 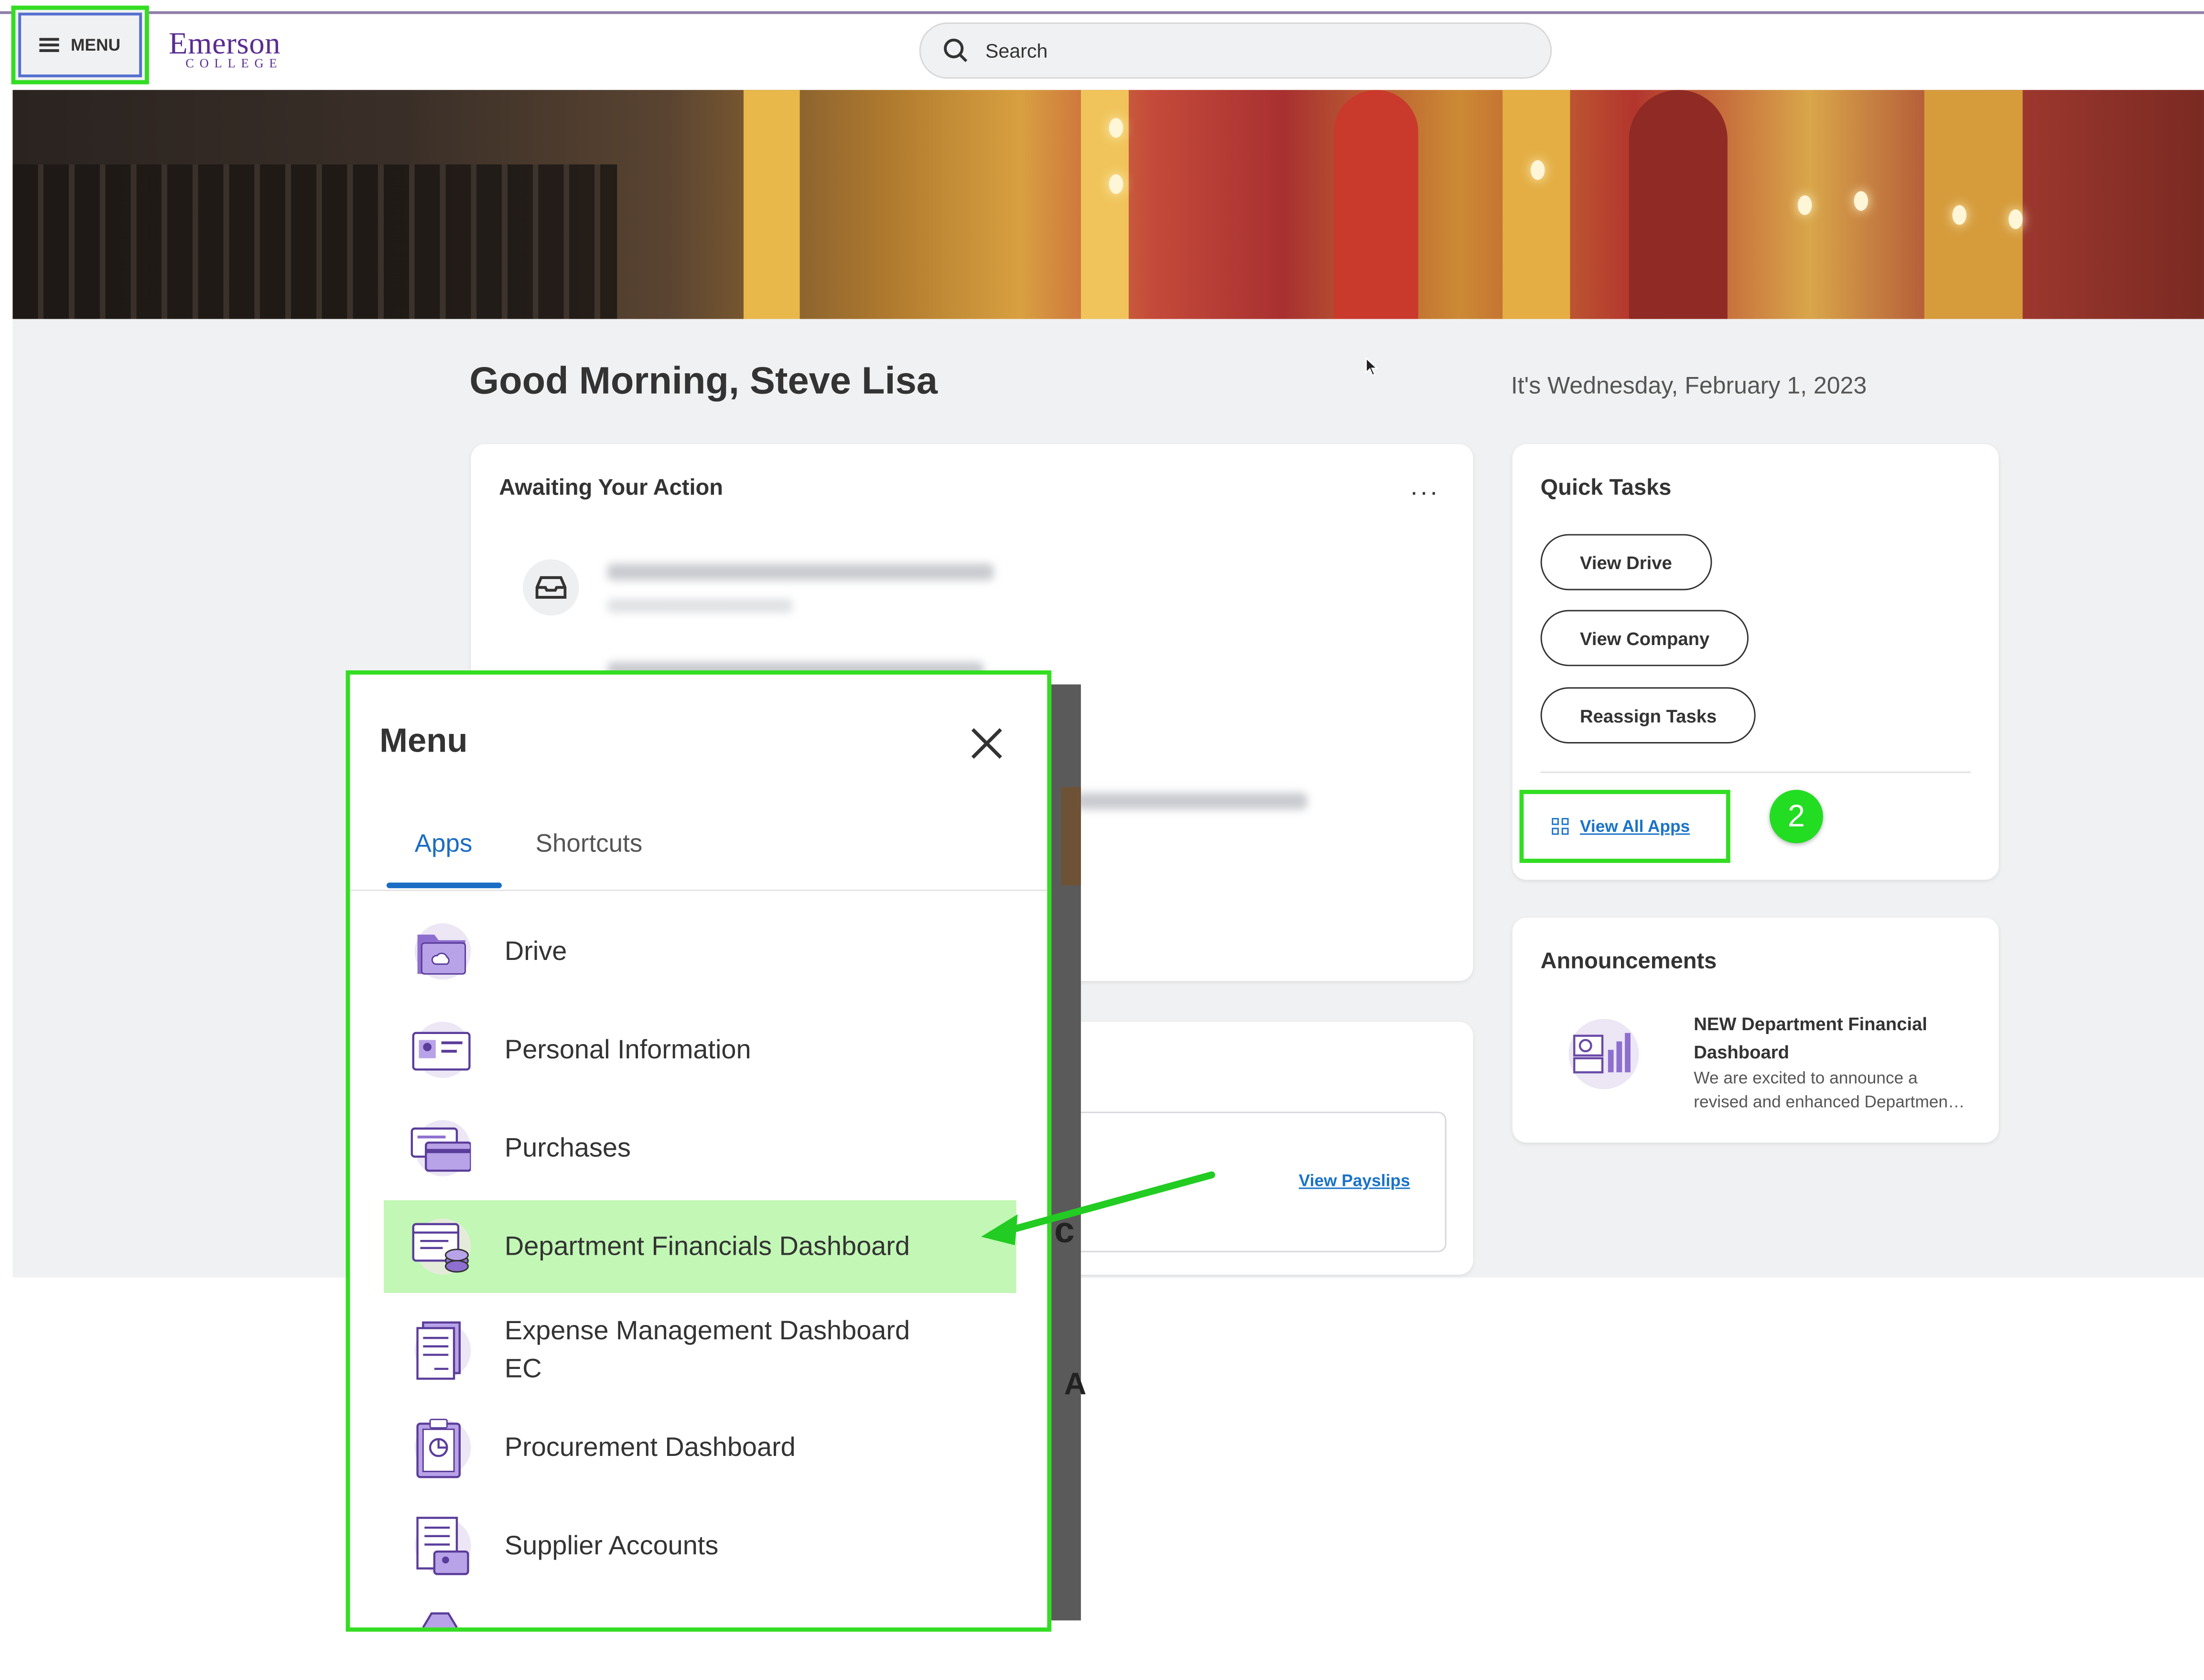 I want to click on close-icon, so click(x=987, y=744).